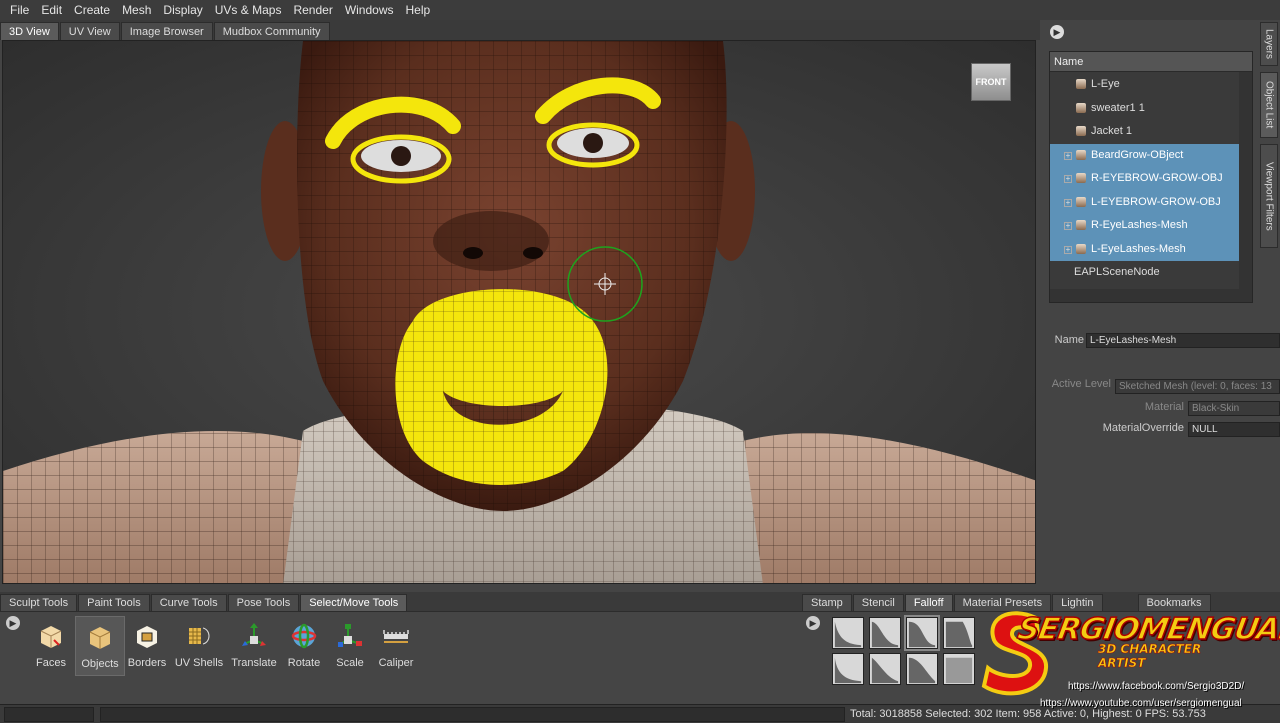  Describe the element at coordinates (1143, 428) in the screenshot. I see `material-override-label: MaterialOverride` at that location.